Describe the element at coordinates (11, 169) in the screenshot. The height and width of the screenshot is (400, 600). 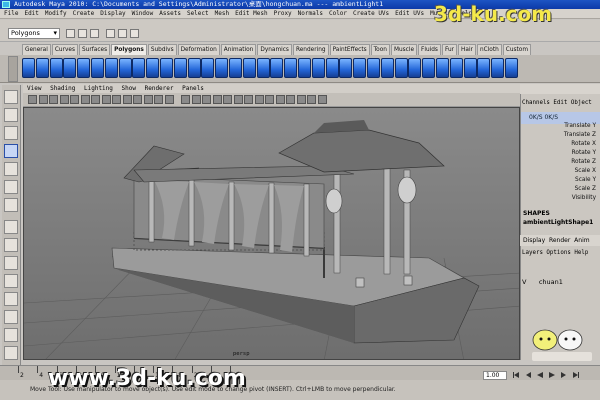
I see `rotate-tool-icon` at that location.